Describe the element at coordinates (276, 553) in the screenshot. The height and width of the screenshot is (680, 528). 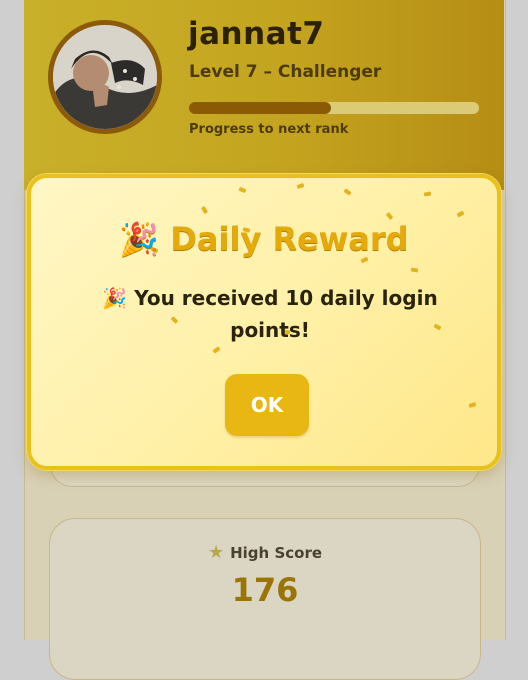
I see `high-score-label-text: High Score` at that location.